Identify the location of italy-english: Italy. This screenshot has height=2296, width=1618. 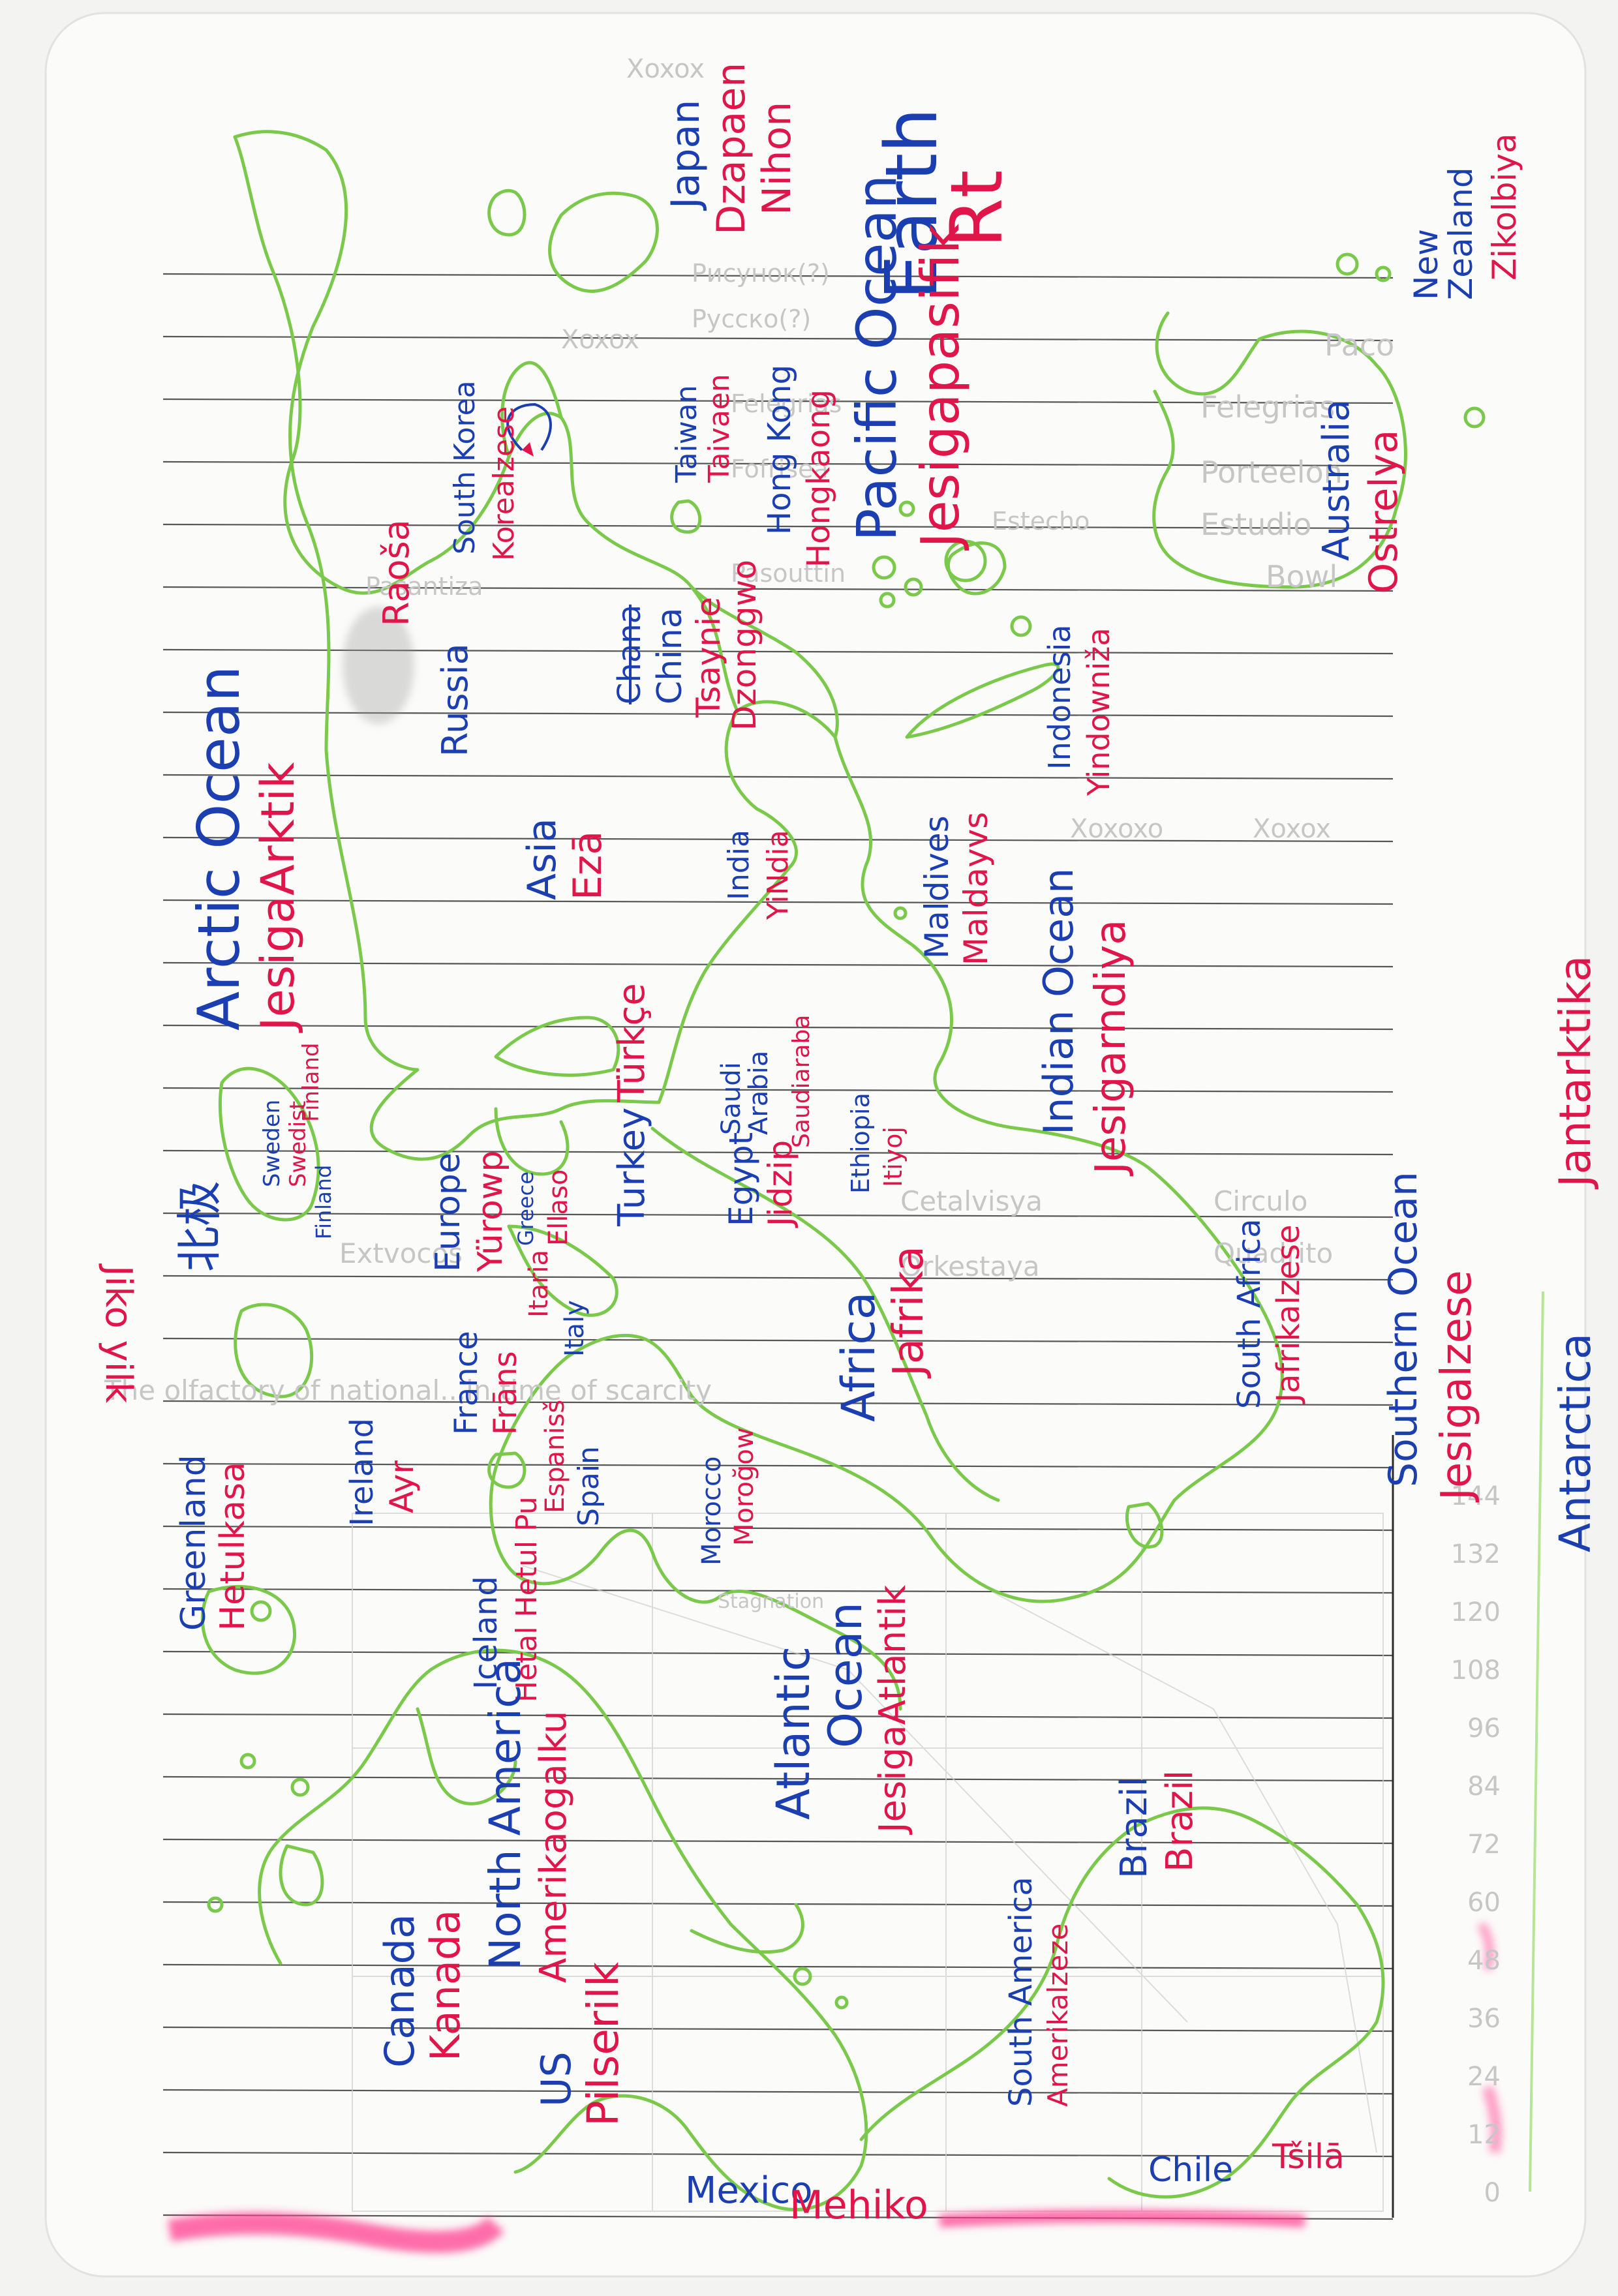
(575, 1328).